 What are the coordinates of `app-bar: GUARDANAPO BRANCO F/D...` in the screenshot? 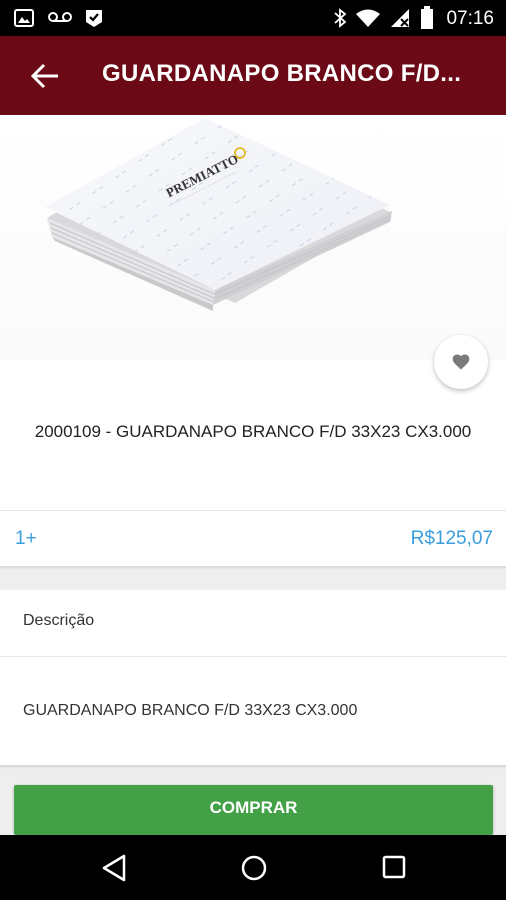 It's located at (253, 75).